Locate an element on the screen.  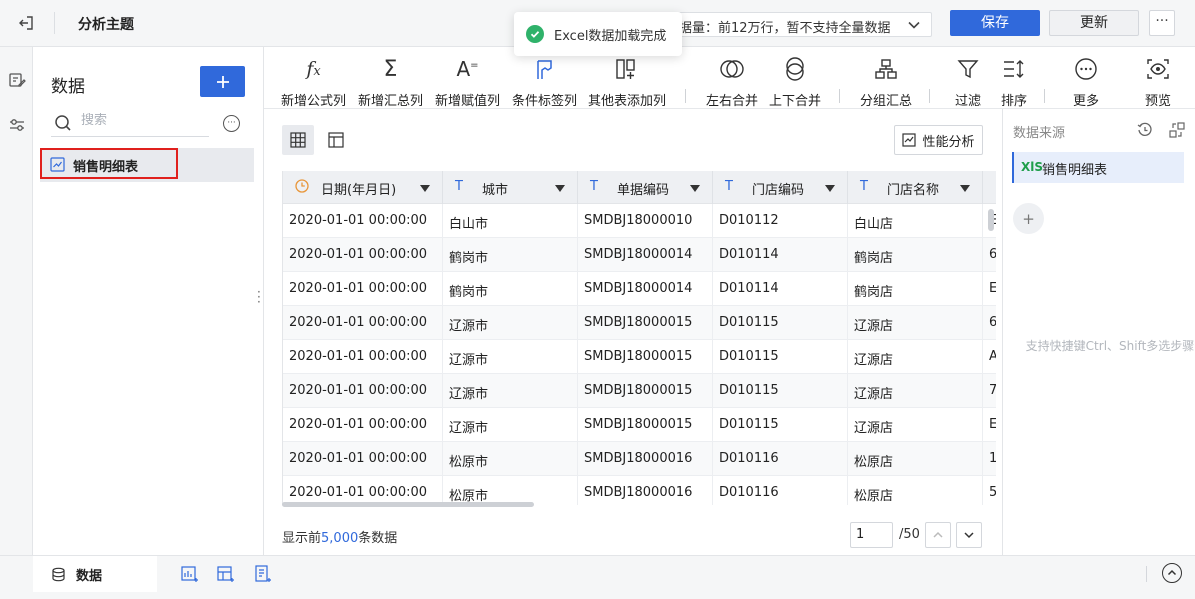
tool-add-column-from-other-table: 其他表添加列 is located at coordinates (627, 78).